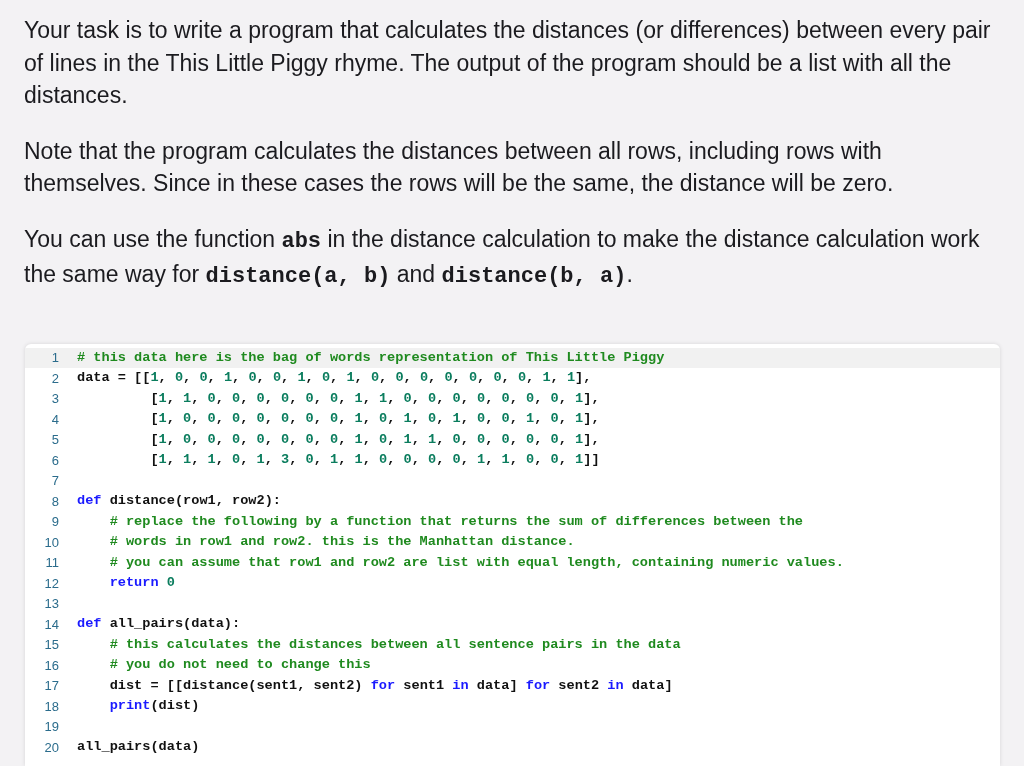 The image size is (1024, 766). Describe the element at coordinates (334, 378) in the screenshot. I see `code-line: data = [[1, 0, 0, 1, 0, 0, 1, 0, 1, 0, 0, 0, 0, 0, 0, 0, 1, 1],` at that location.